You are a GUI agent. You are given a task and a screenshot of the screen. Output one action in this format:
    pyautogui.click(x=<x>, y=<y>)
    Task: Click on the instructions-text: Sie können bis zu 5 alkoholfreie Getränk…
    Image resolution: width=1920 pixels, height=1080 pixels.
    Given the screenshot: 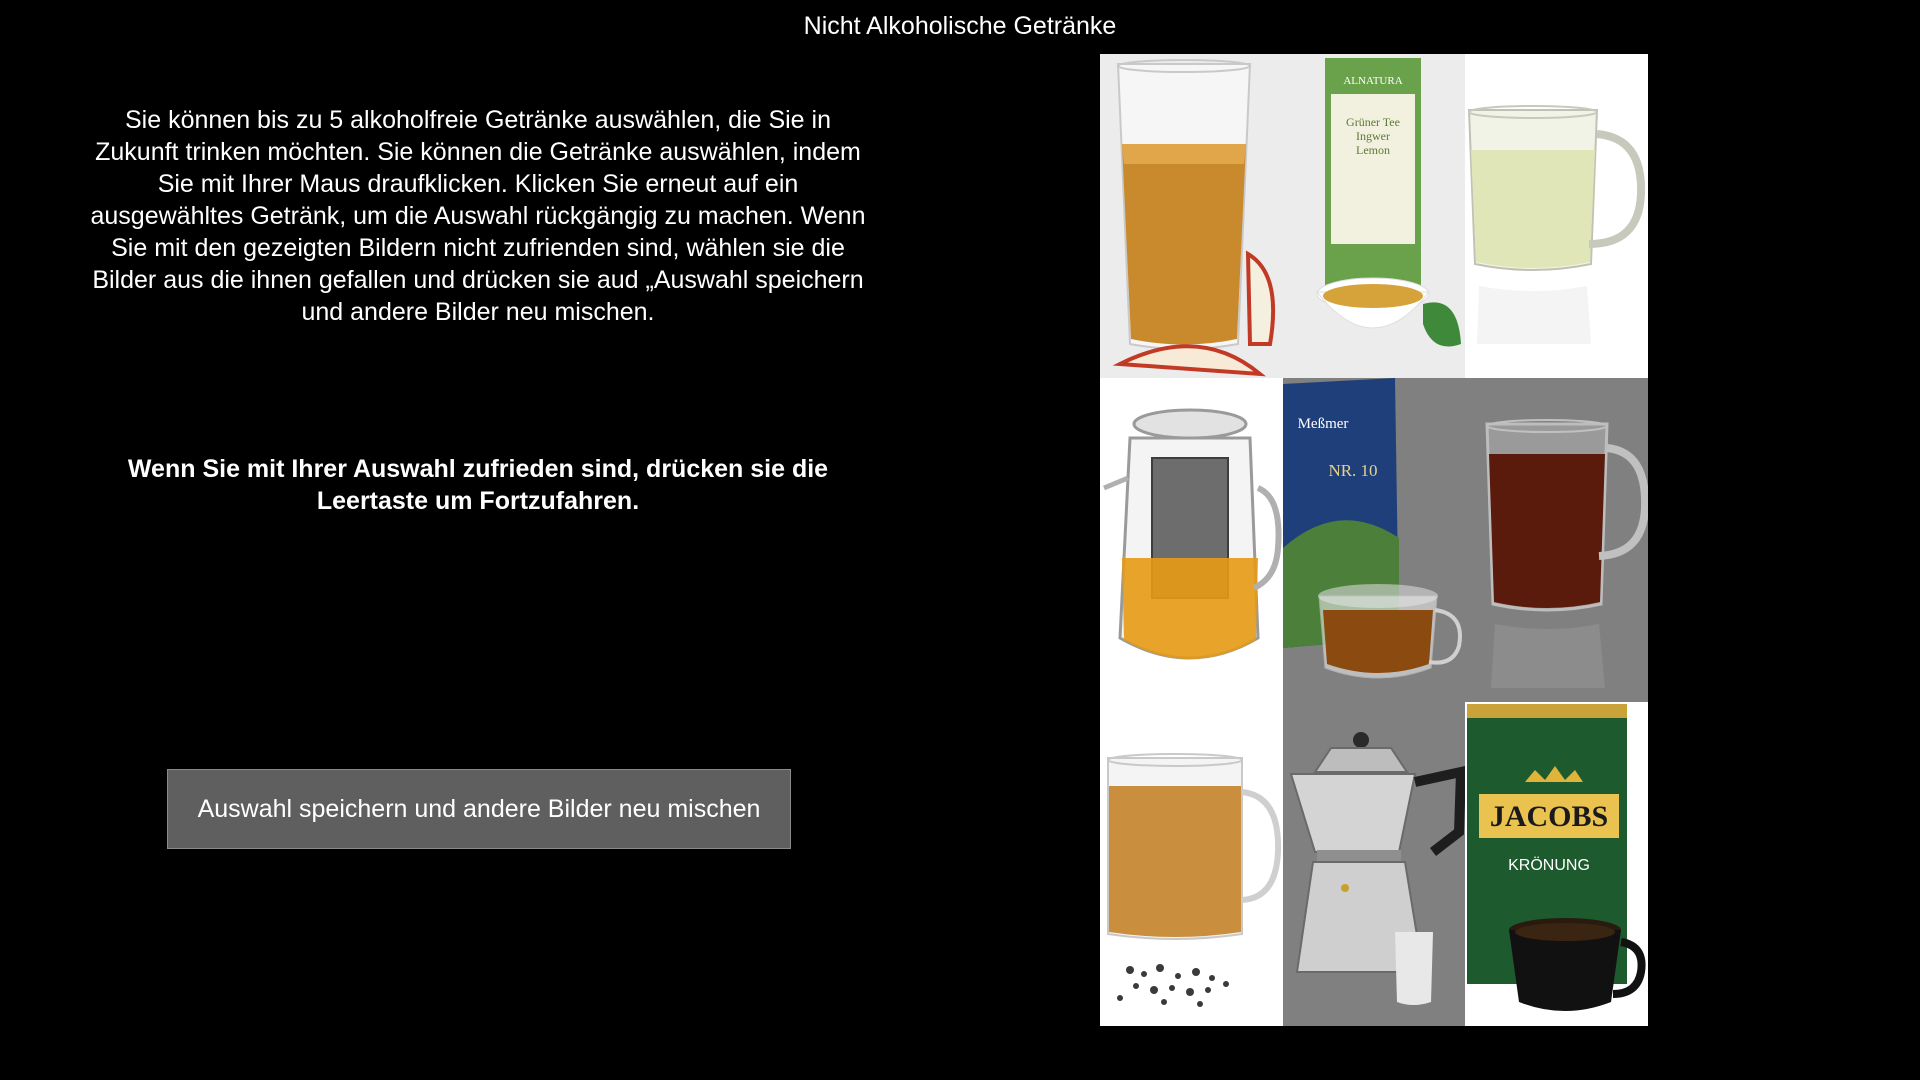 What is the action you would take?
    pyautogui.click(x=478, y=216)
    